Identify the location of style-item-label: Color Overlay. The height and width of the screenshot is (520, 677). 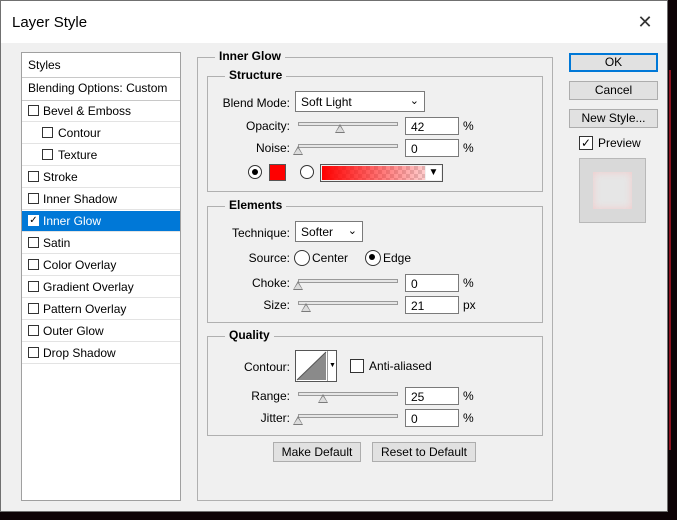
(80, 265).